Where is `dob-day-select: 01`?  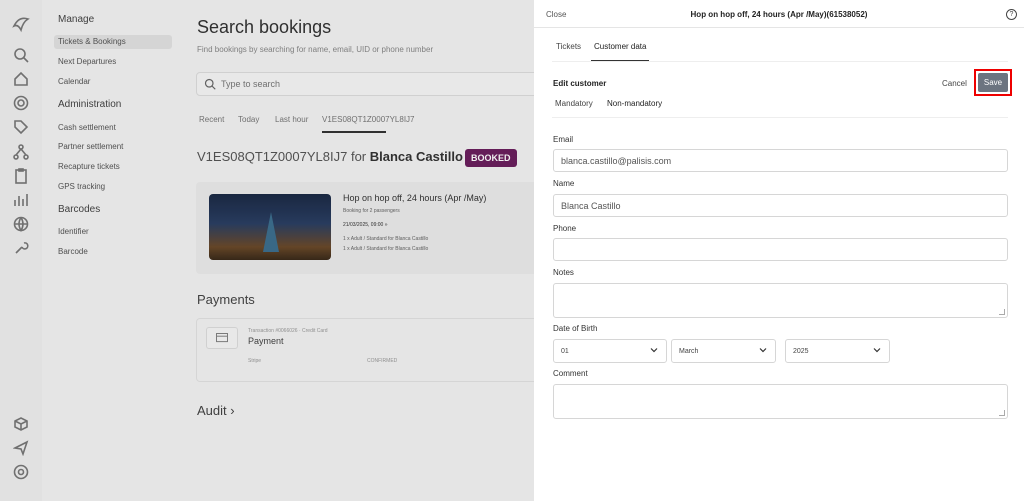
dob-day-select: 01 is located at coordinates (610, 351).